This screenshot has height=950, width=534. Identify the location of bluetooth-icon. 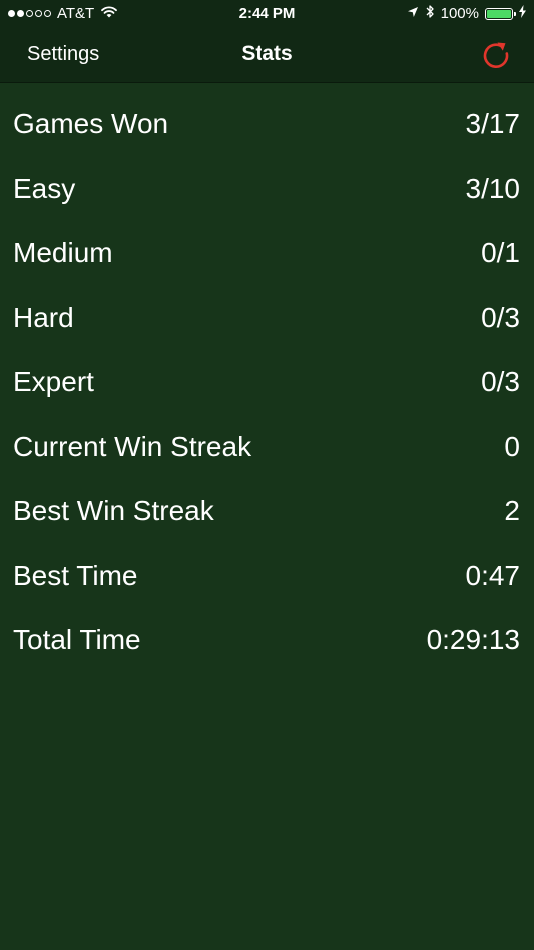
(430, 13).